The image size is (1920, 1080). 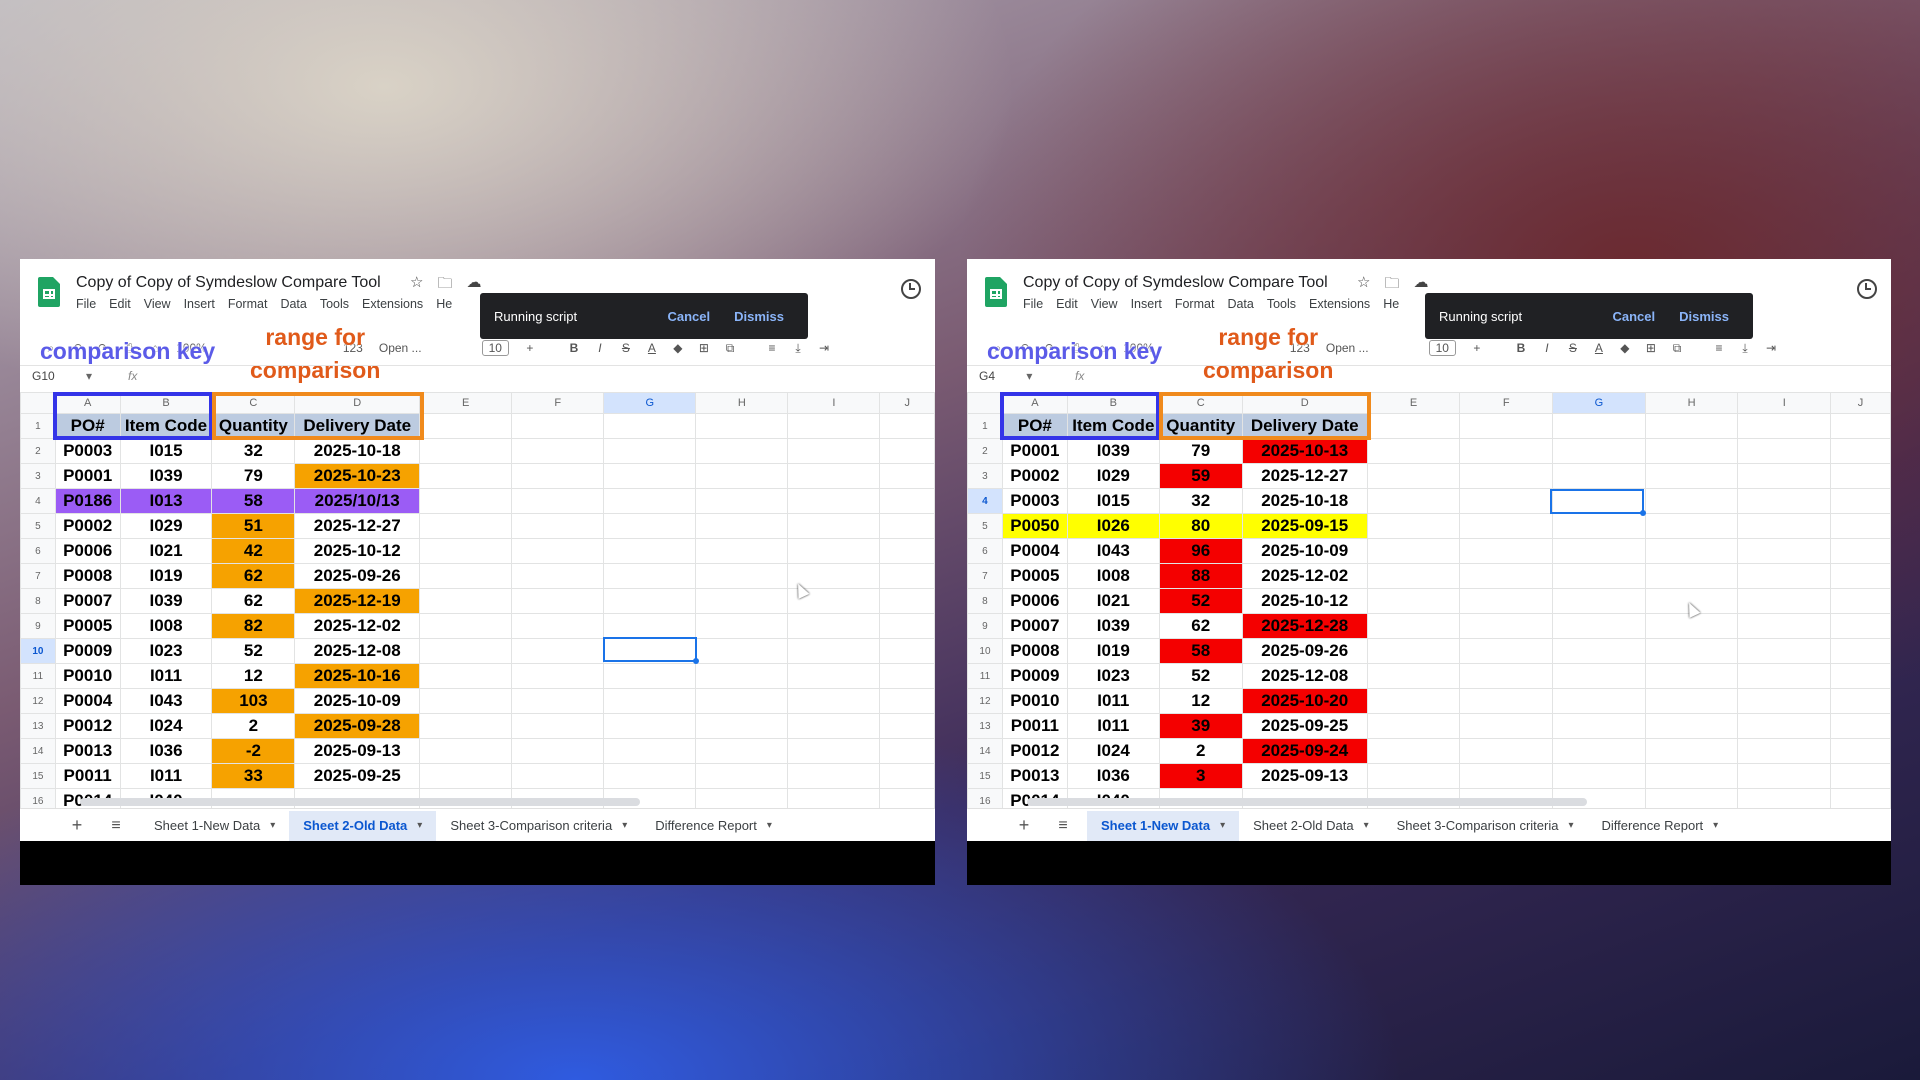 What do you see at coordinates (1339, 304) in the screenshot?
I see `menu-extensions: Extensions` at bounding box center [1339, 304].